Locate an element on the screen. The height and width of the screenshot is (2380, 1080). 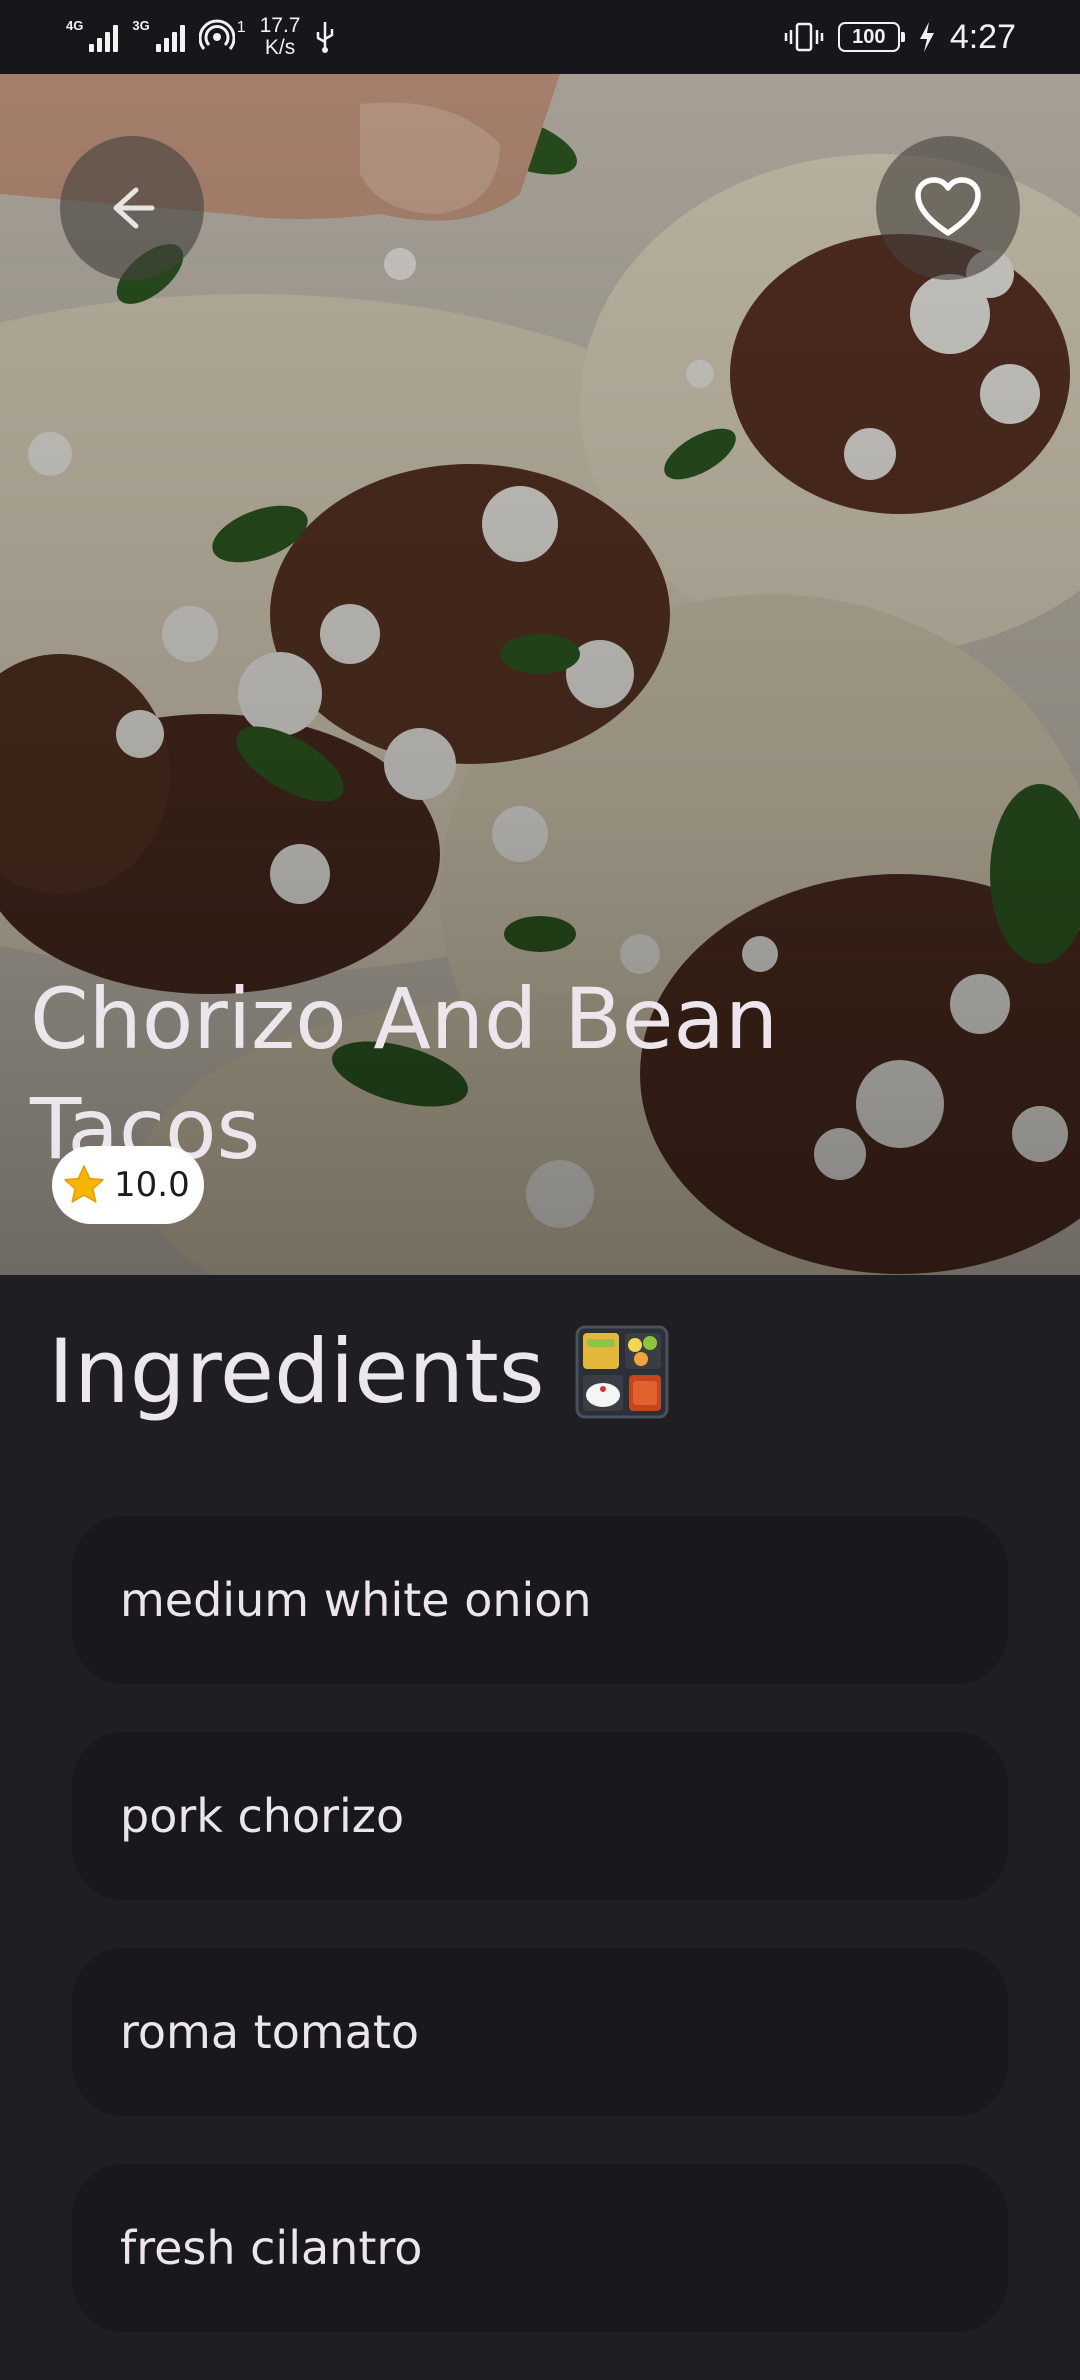
back-button is located at coordinates (132, 208).